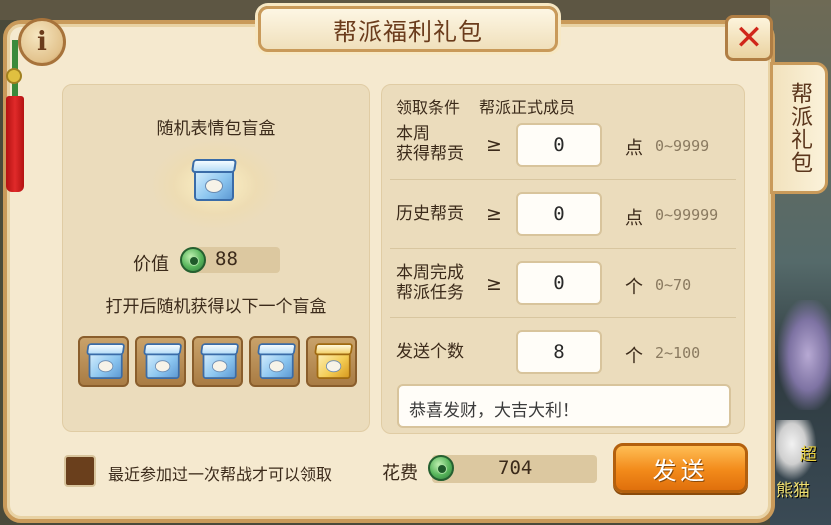 Image resolution: width=831 pixels, height=525 pixels. Describe the element at coordinates (678, 353) in the screenshot. I see `row-range: 2~100` at that location.